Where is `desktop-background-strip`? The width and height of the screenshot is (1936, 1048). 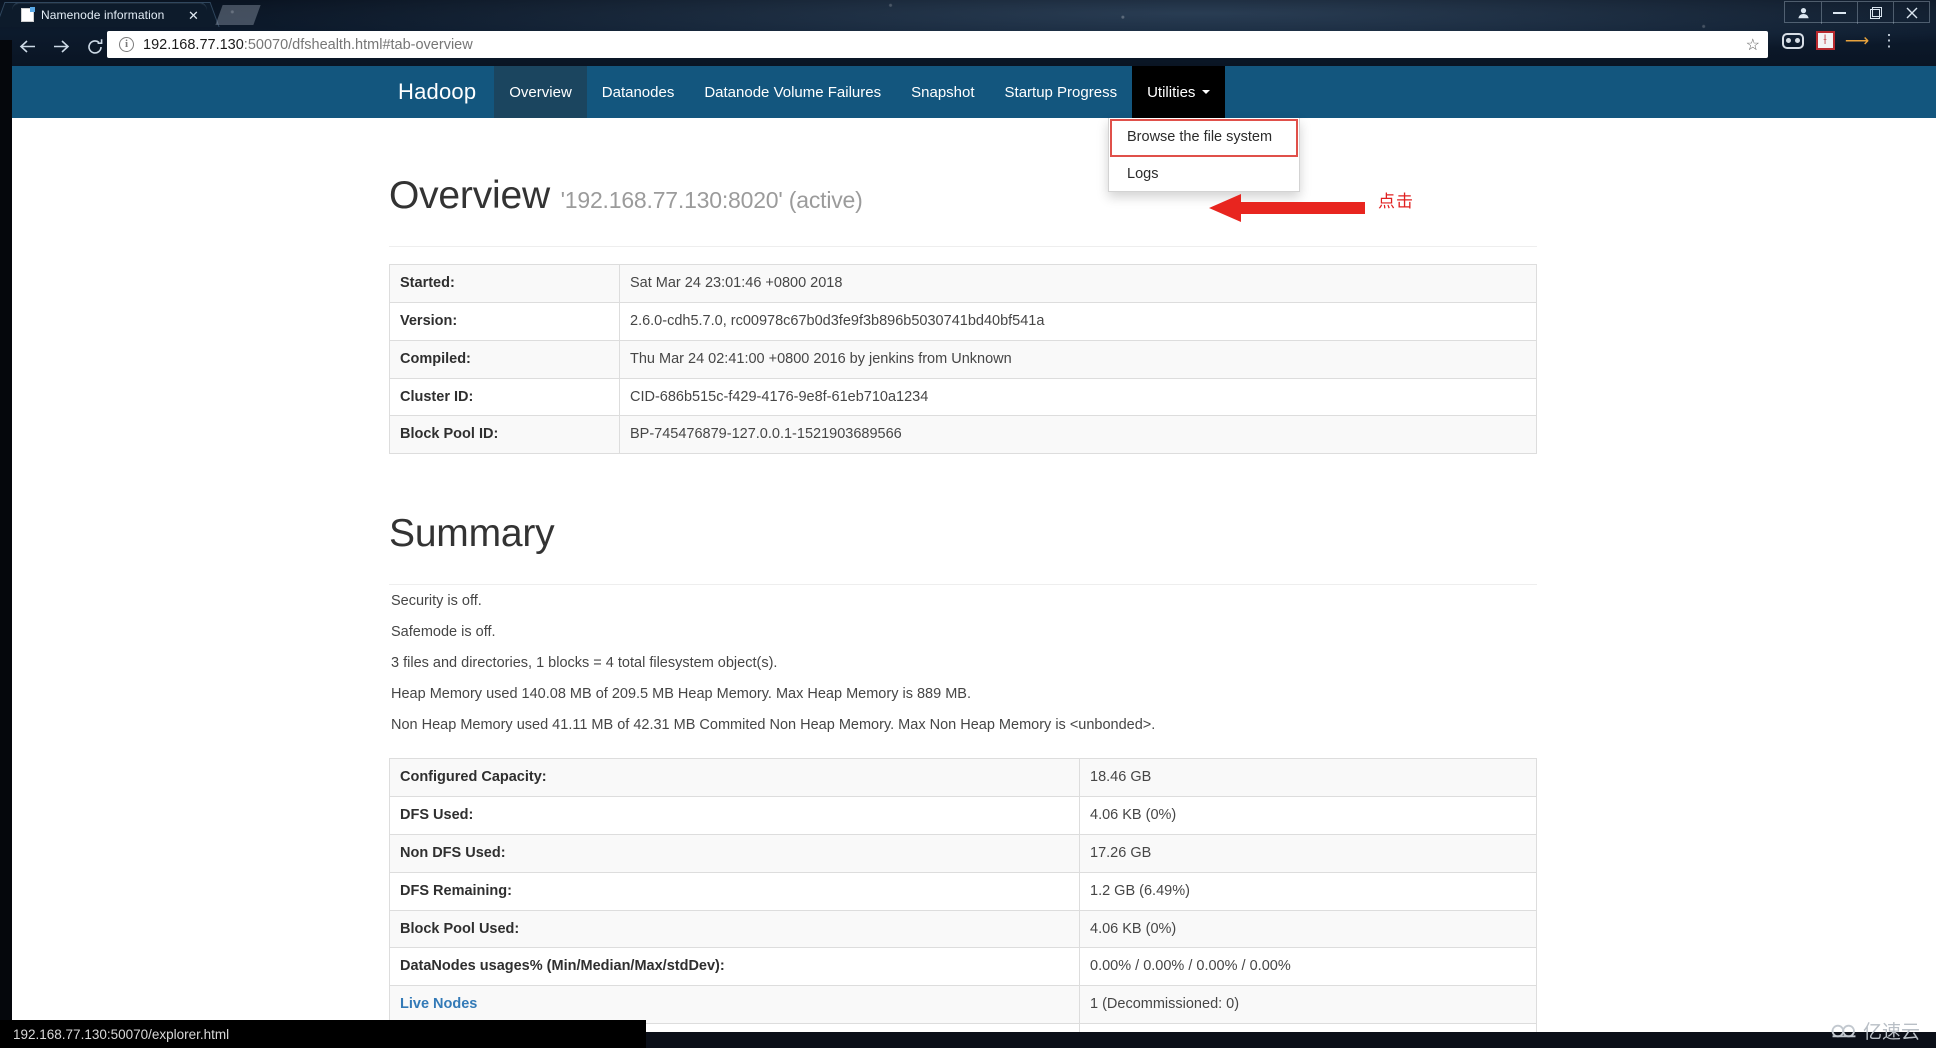
desktop-background-strip is located at coordinates (6, 544).